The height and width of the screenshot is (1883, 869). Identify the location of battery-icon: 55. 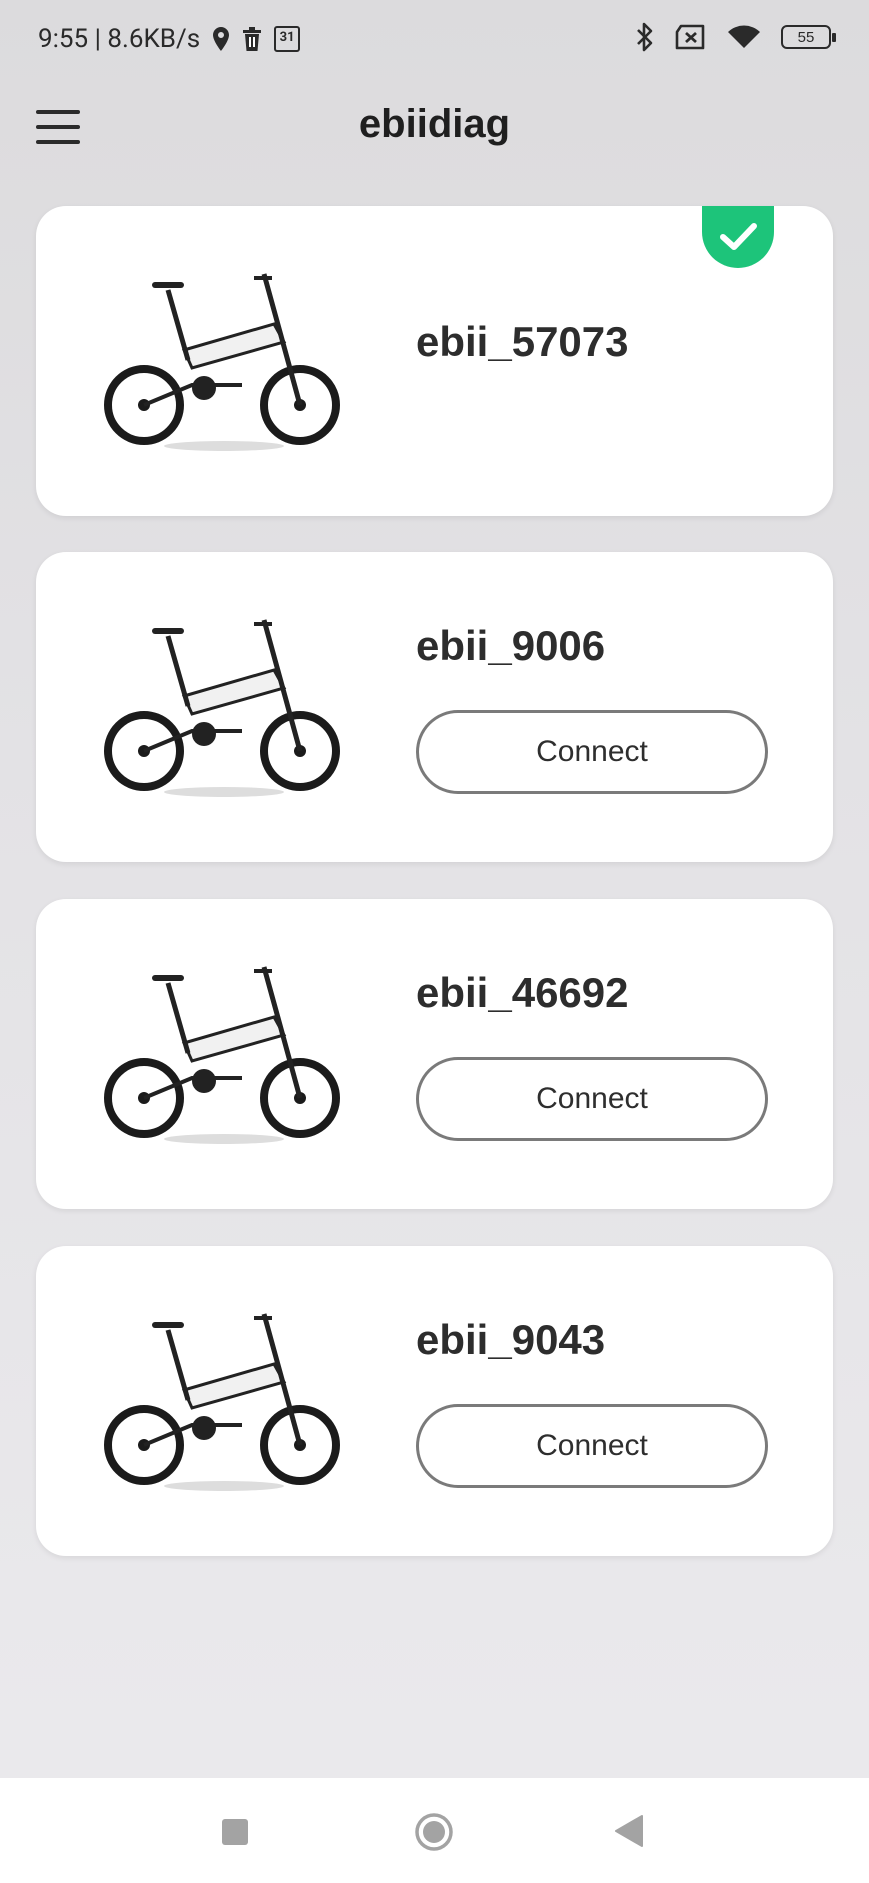
(808, 37).